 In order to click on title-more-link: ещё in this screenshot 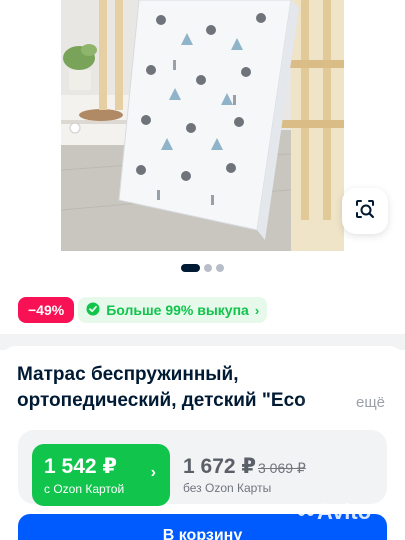, I will do `click(370, 402)`.